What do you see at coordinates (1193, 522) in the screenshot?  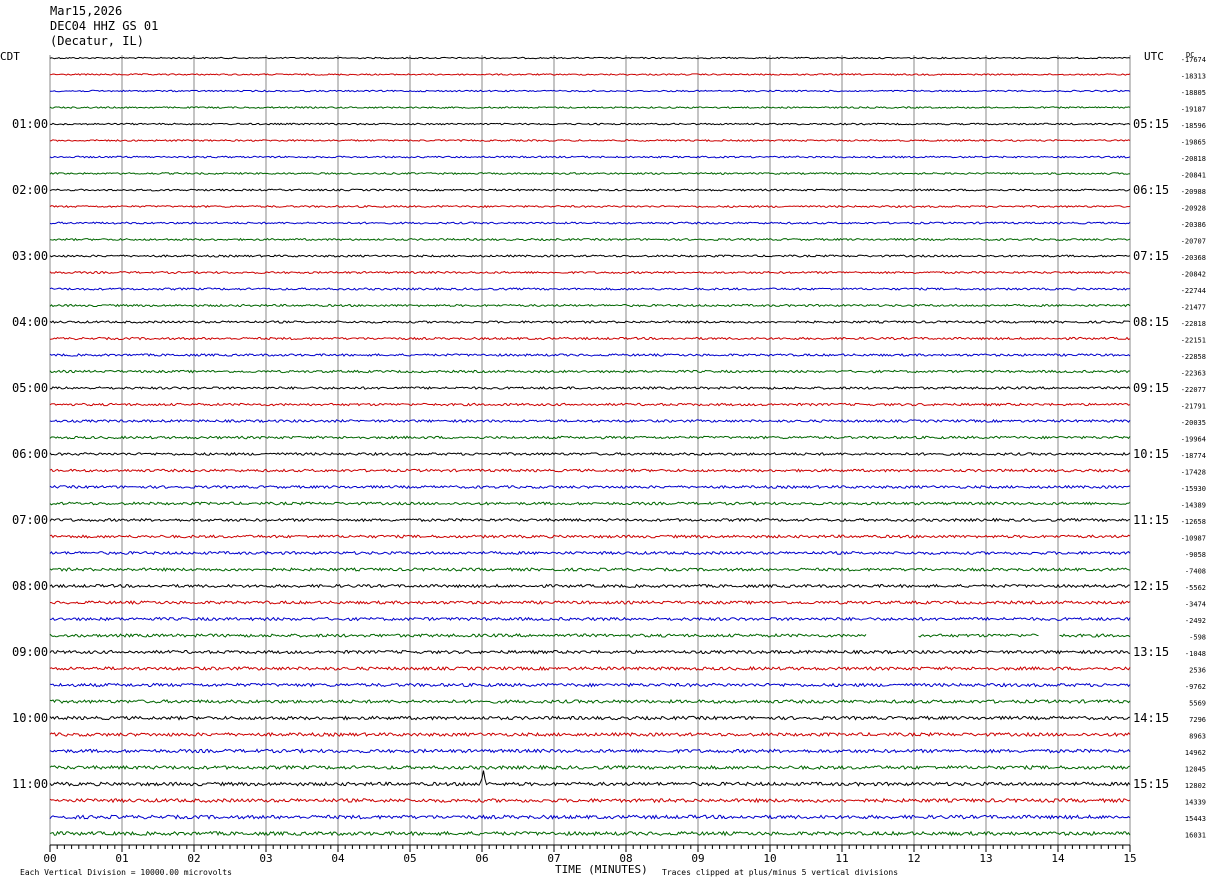 I see `trace-offset-label: -12658` at bounding box center [1193, 522].